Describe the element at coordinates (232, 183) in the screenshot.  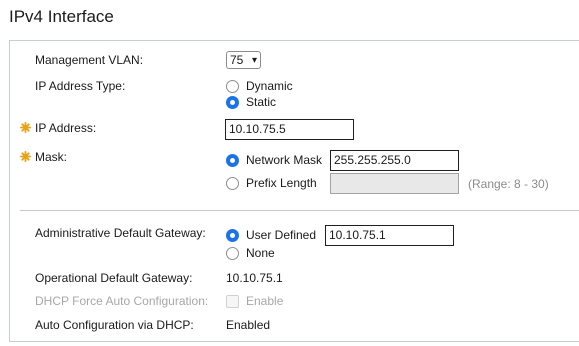
I see `prefix-length-radio` at that location.